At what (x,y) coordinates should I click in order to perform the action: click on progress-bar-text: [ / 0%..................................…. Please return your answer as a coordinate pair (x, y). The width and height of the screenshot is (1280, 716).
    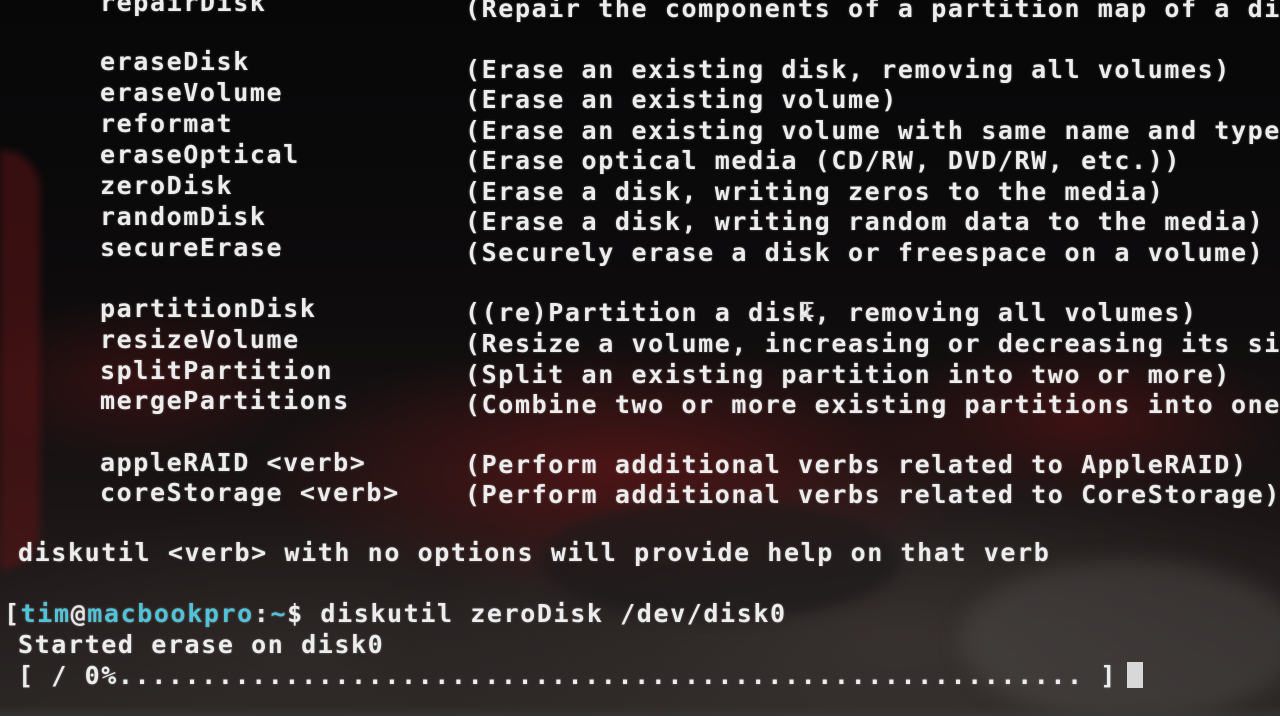
    Looking at the image, I should click on (567, 675).